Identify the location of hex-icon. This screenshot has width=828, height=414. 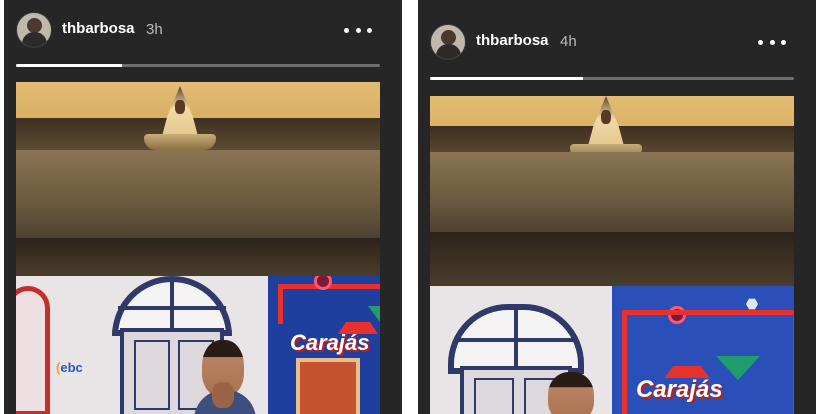
(752, 304).